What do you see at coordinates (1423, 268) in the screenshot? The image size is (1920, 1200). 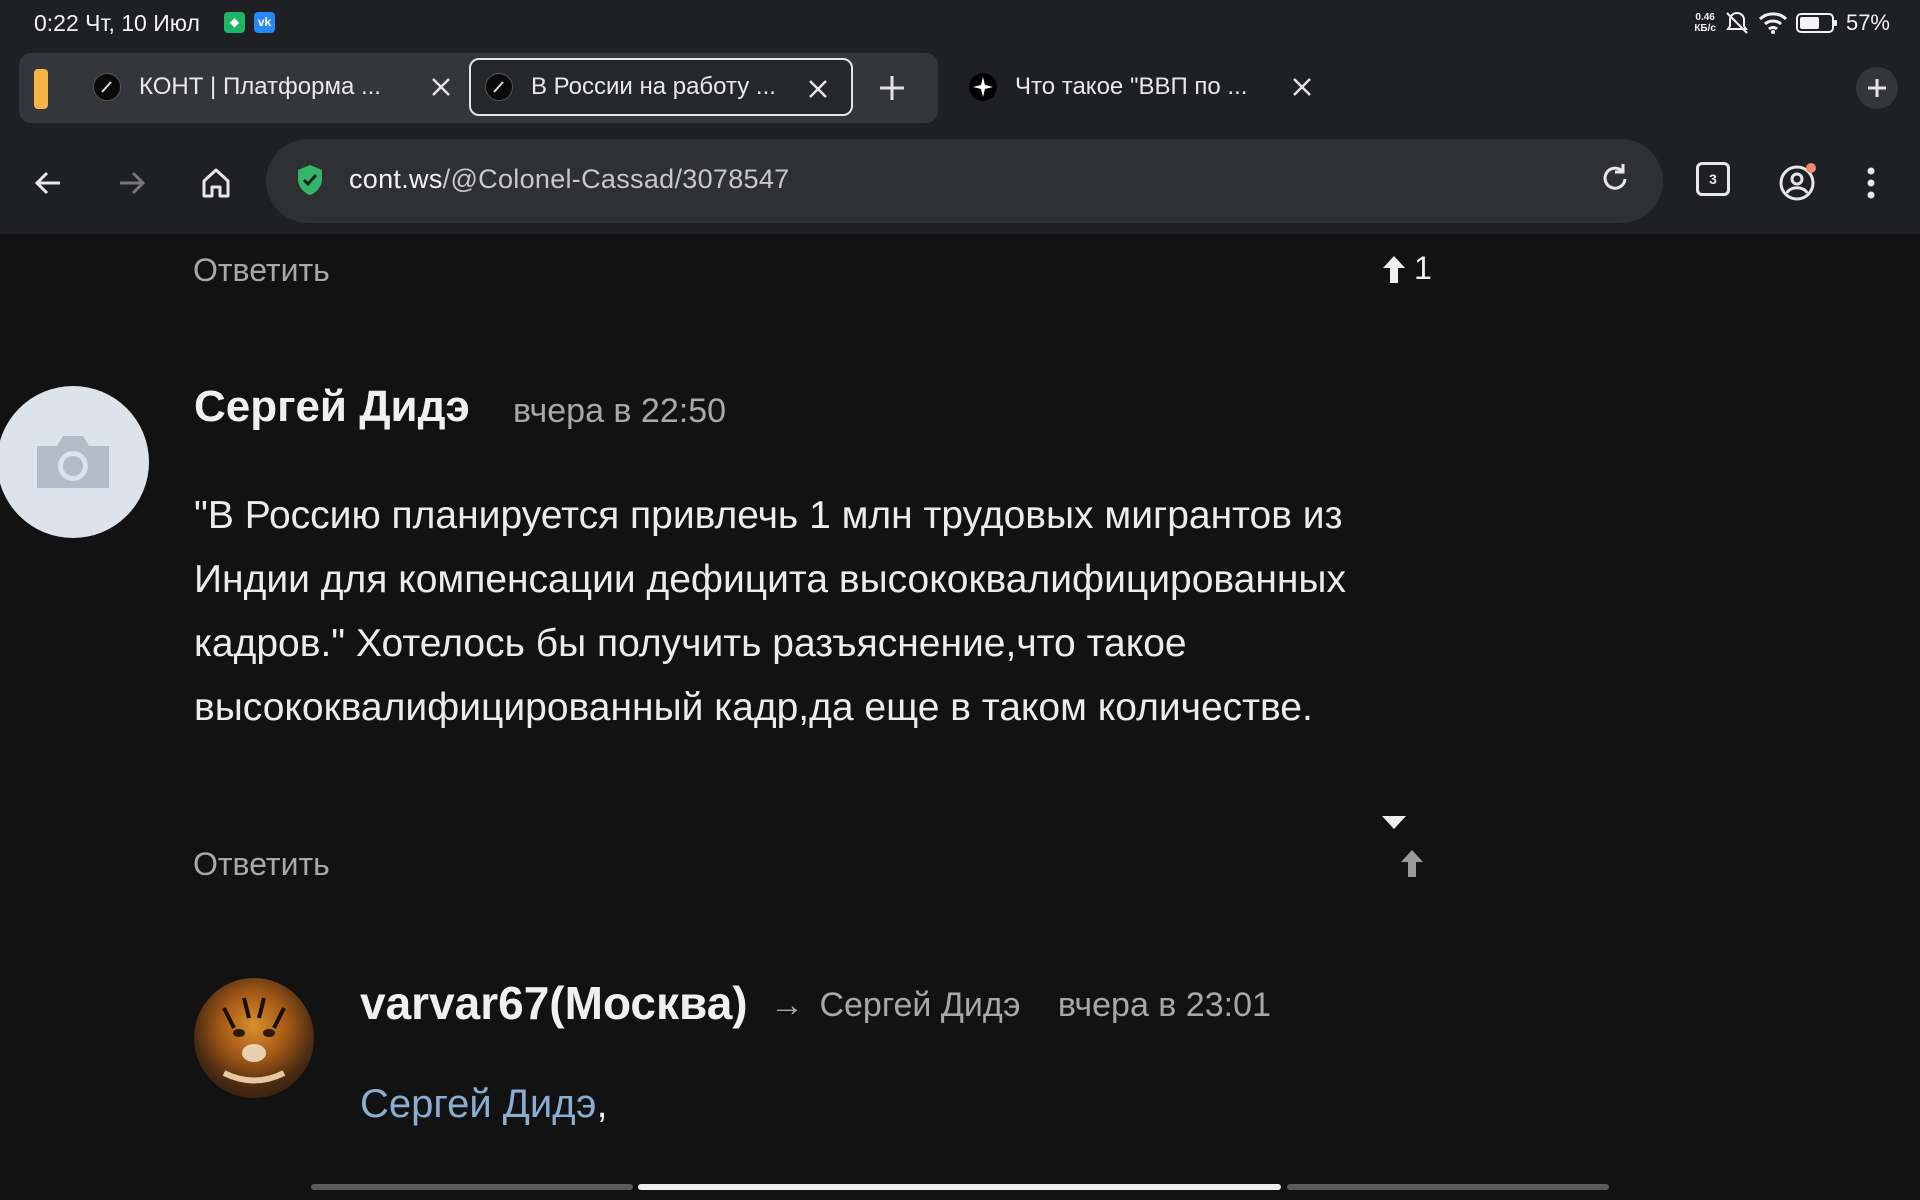 I see `vote-count: 1` at bounding box center [1423, 268].